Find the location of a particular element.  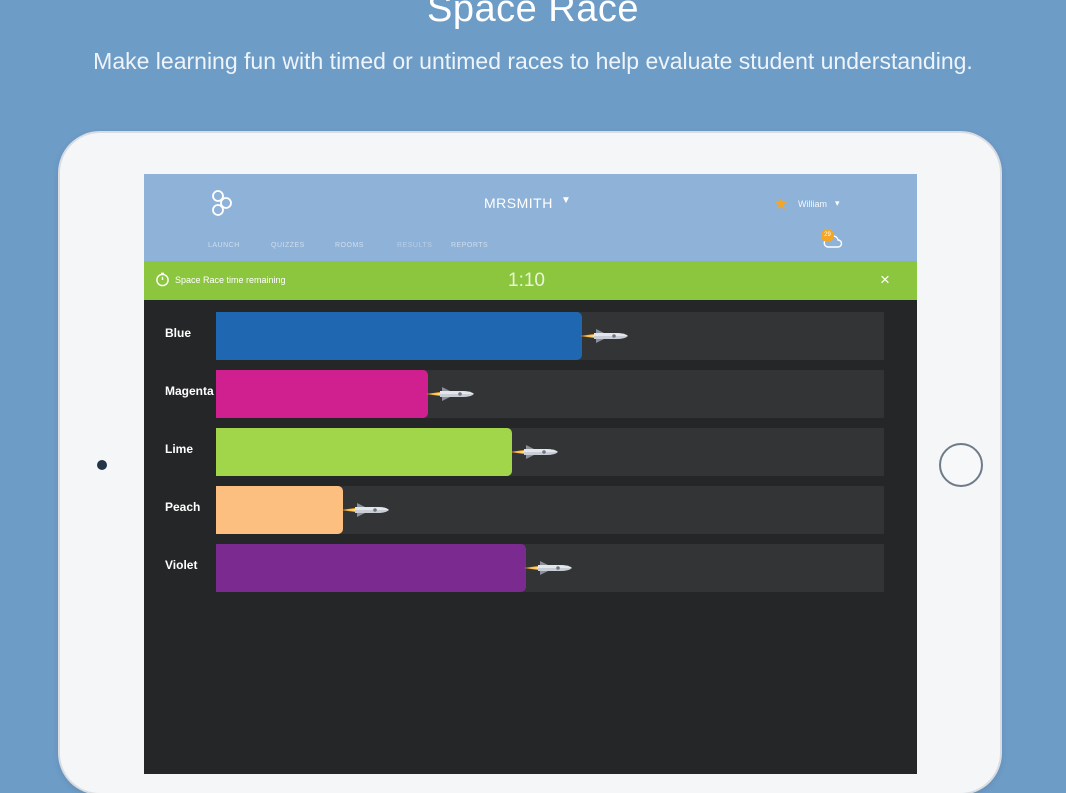

race-row-magenta: Magenta is located at coordinates (530, 394).